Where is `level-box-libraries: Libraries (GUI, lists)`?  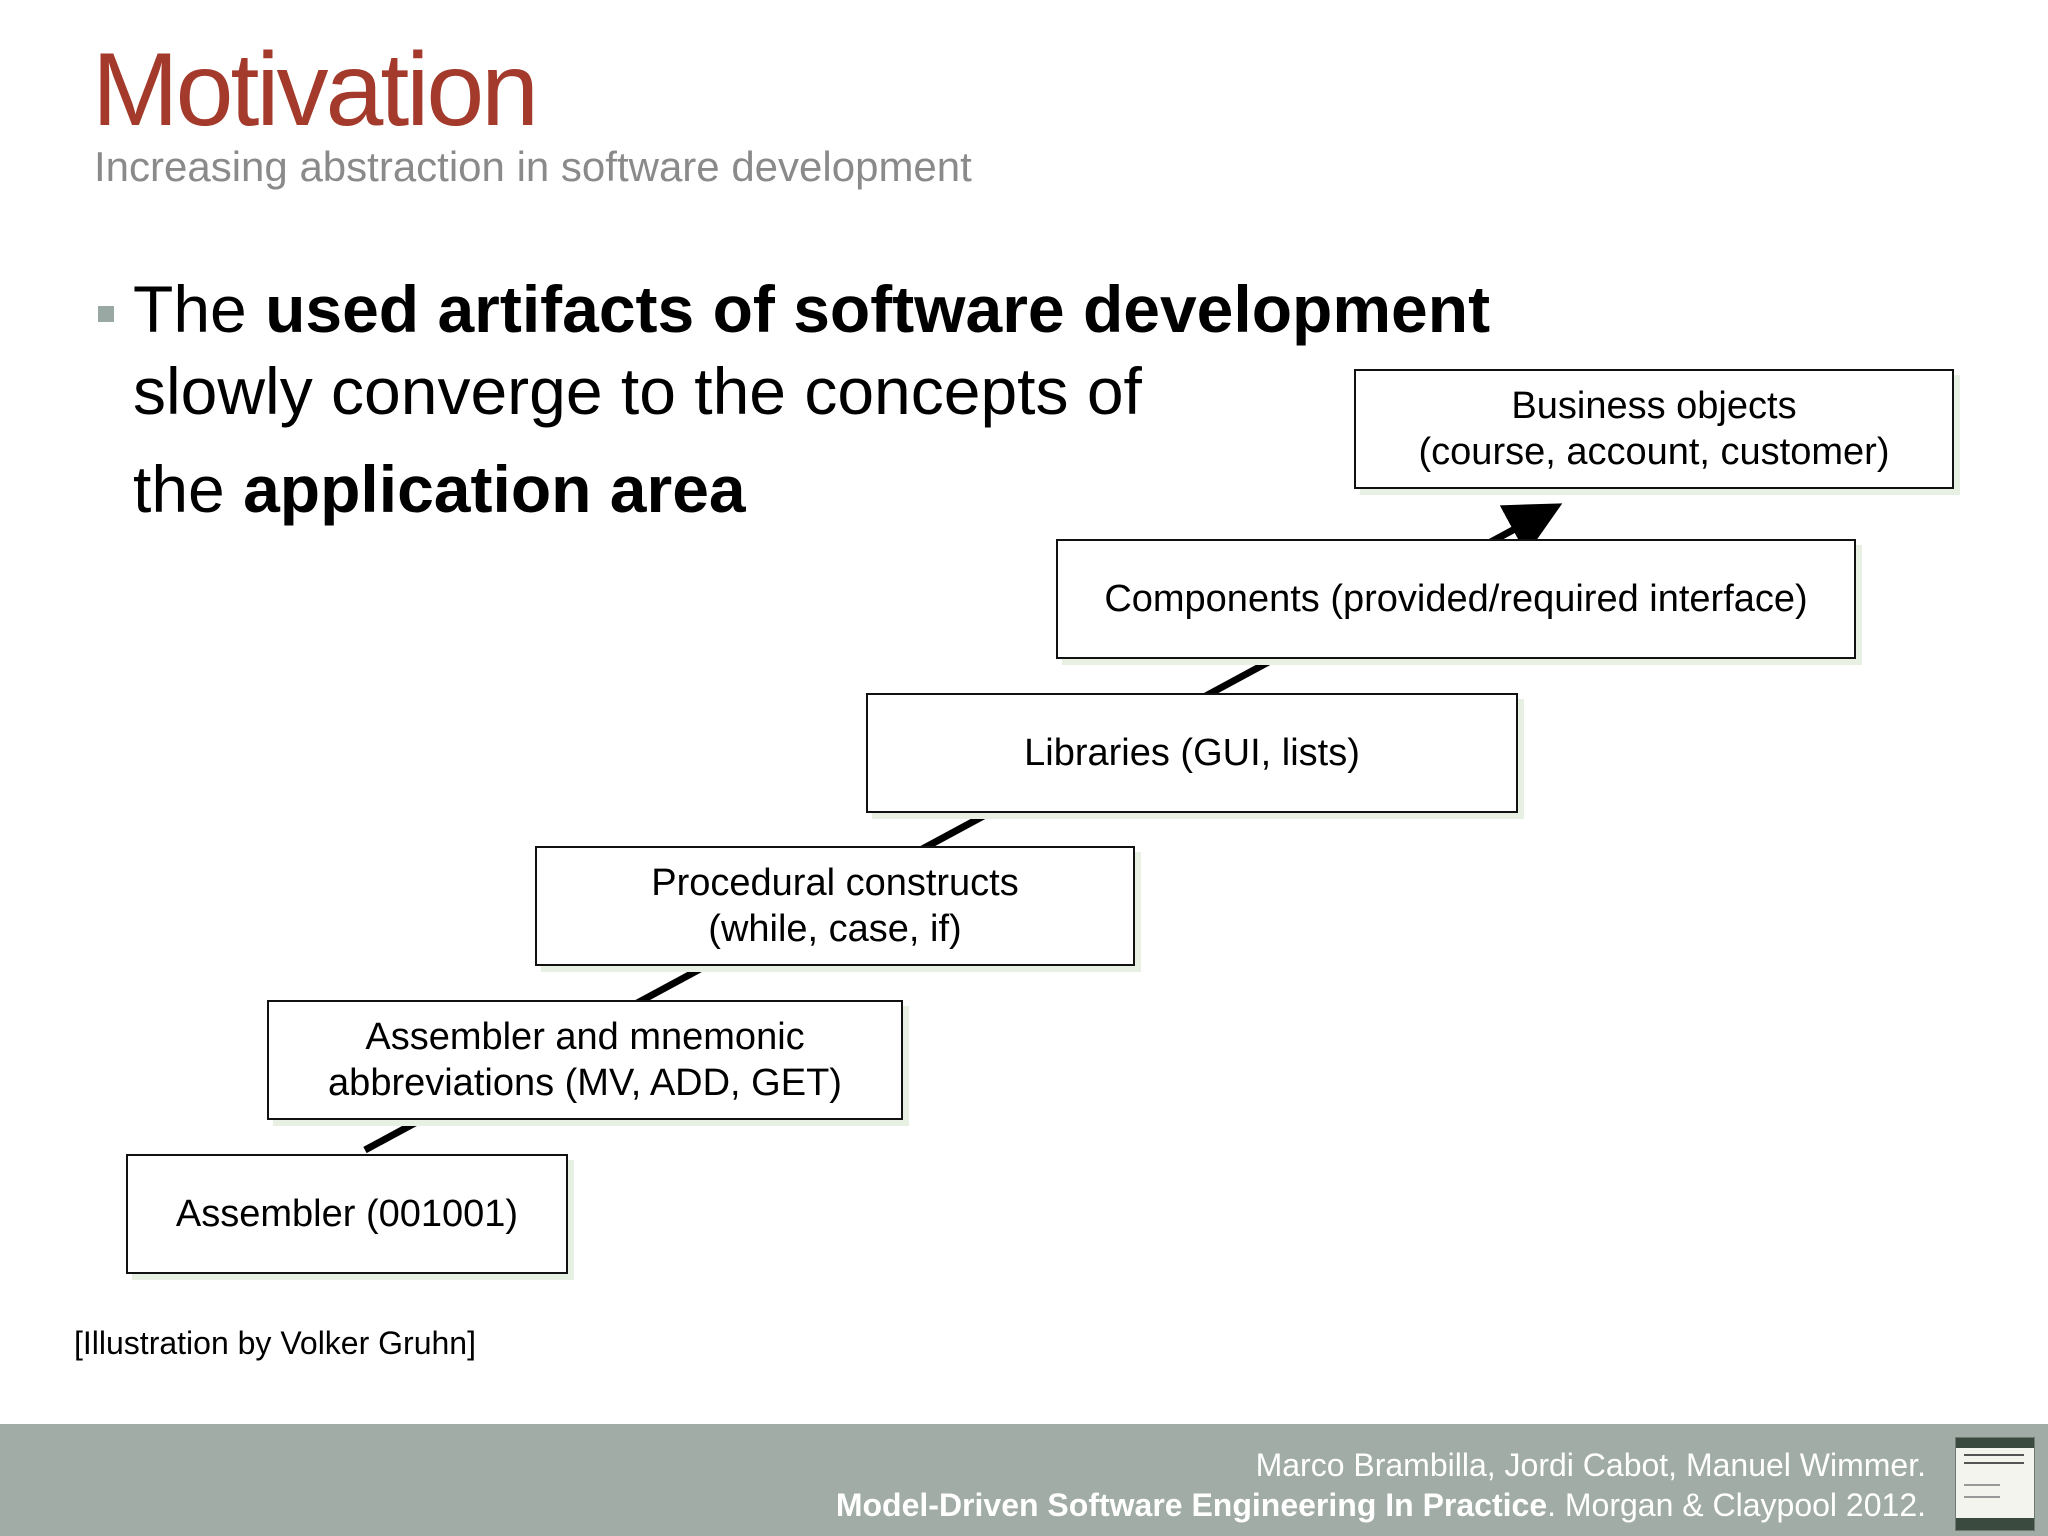 level-box-libraries: Libraries (GUI, lists) is located at coordinates (1192, 753).